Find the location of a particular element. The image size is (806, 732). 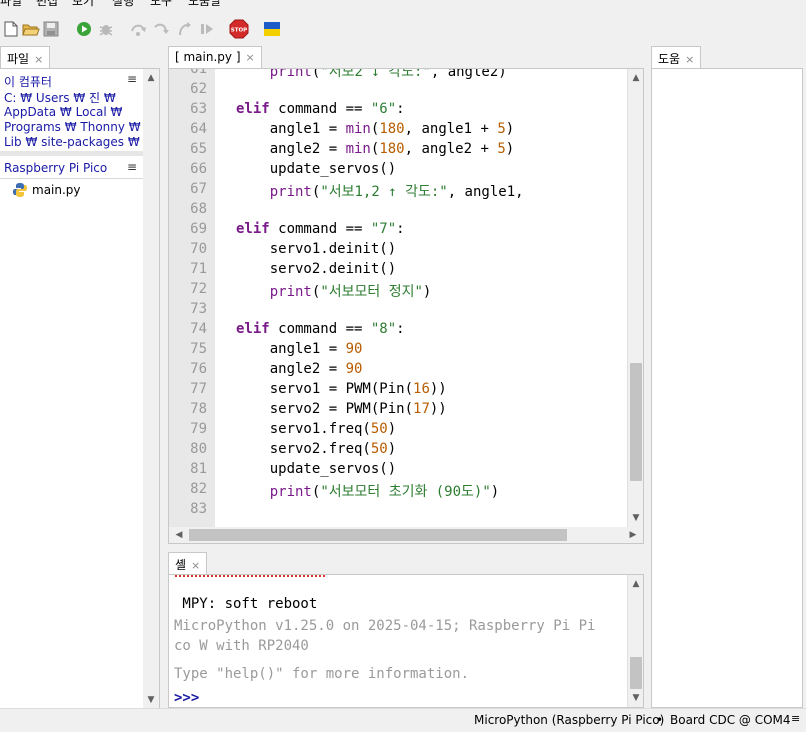

tab-help-label: 도움 is located at coordinates (669, 59).